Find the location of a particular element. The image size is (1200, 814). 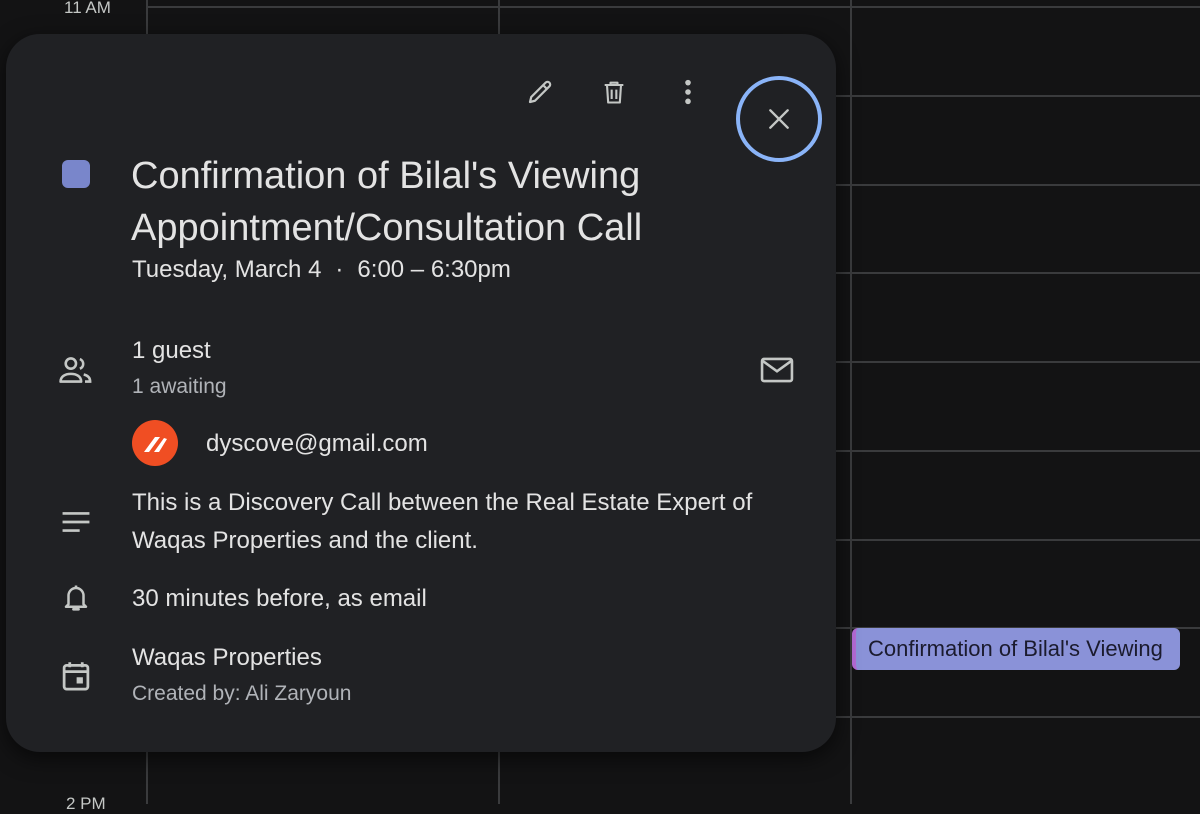

pencil-icon is located at coordinates (540, 92).